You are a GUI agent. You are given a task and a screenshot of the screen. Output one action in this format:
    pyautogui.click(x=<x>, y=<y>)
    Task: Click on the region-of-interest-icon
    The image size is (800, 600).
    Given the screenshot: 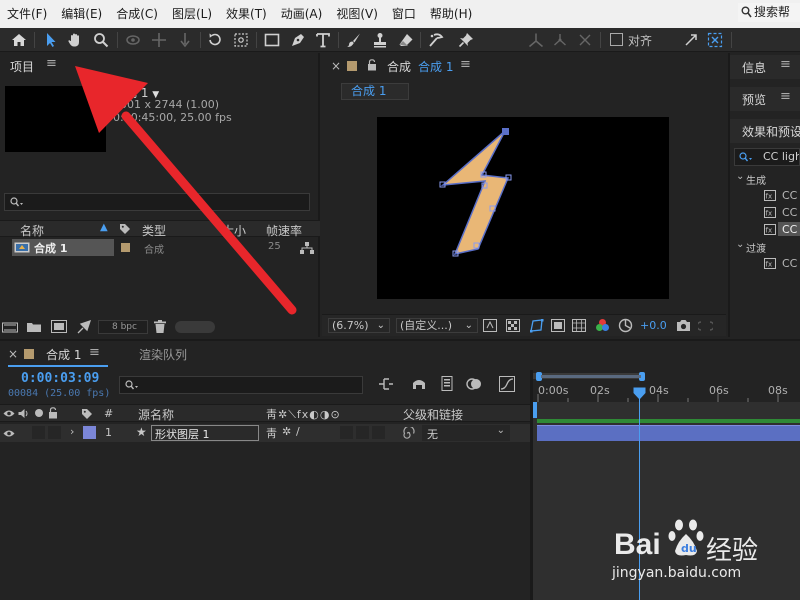 What is the action you would take?
    pyautogui.click(x=558, y=325)
    